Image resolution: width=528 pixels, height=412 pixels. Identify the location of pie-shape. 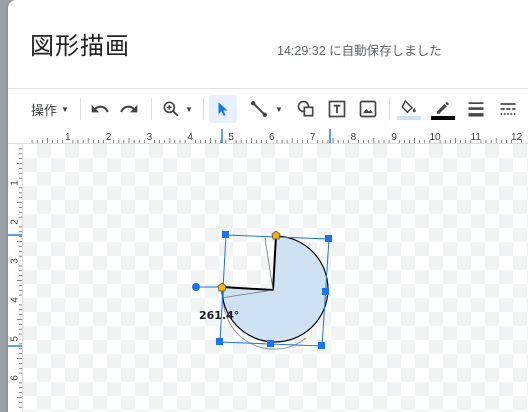
(274, 292).